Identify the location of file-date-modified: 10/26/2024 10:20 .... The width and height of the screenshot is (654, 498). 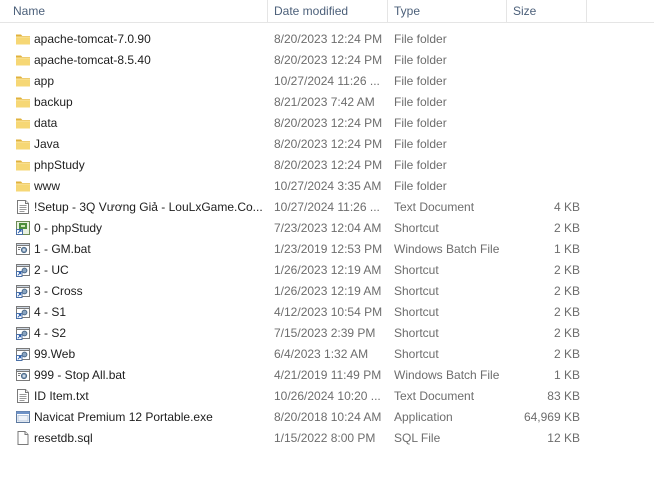
(327, 396).